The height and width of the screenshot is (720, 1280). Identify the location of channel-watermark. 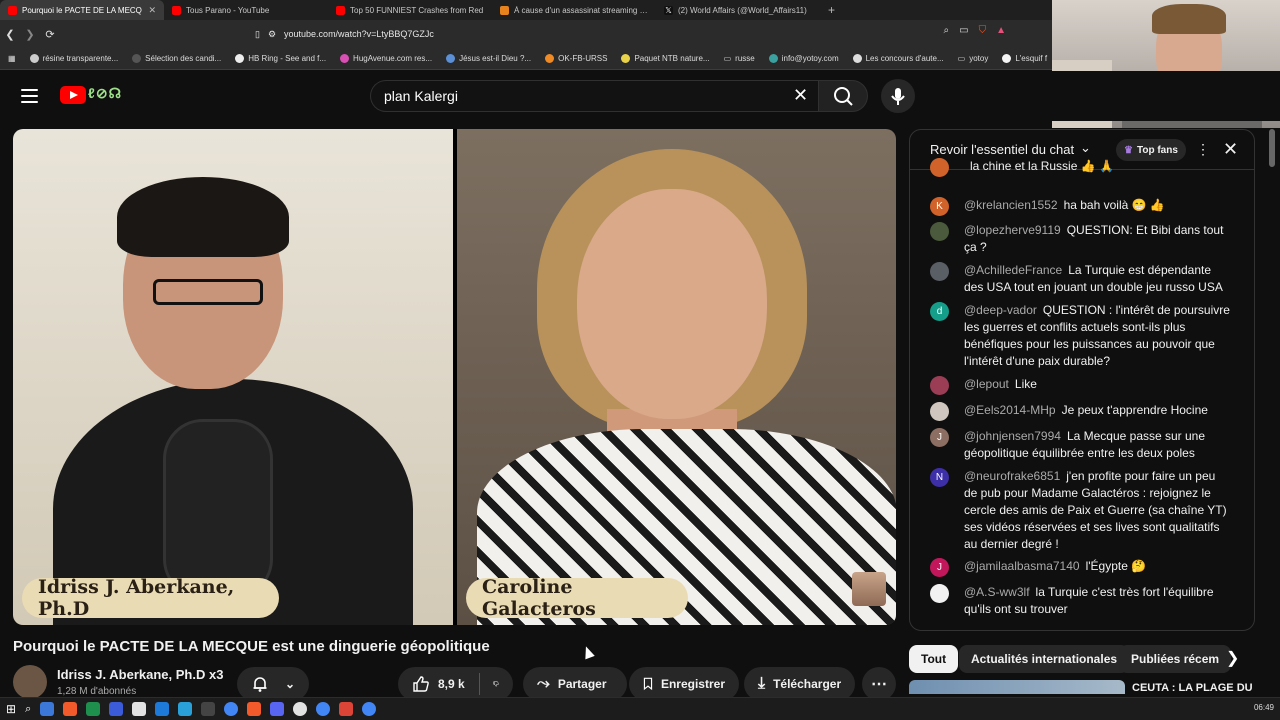
(869, 589).